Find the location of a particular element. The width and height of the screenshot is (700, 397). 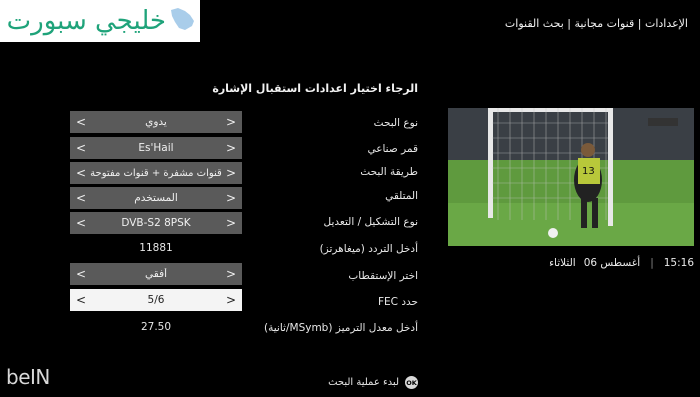

label-search-type: نوع البحث is located at coordinates (395, 123).